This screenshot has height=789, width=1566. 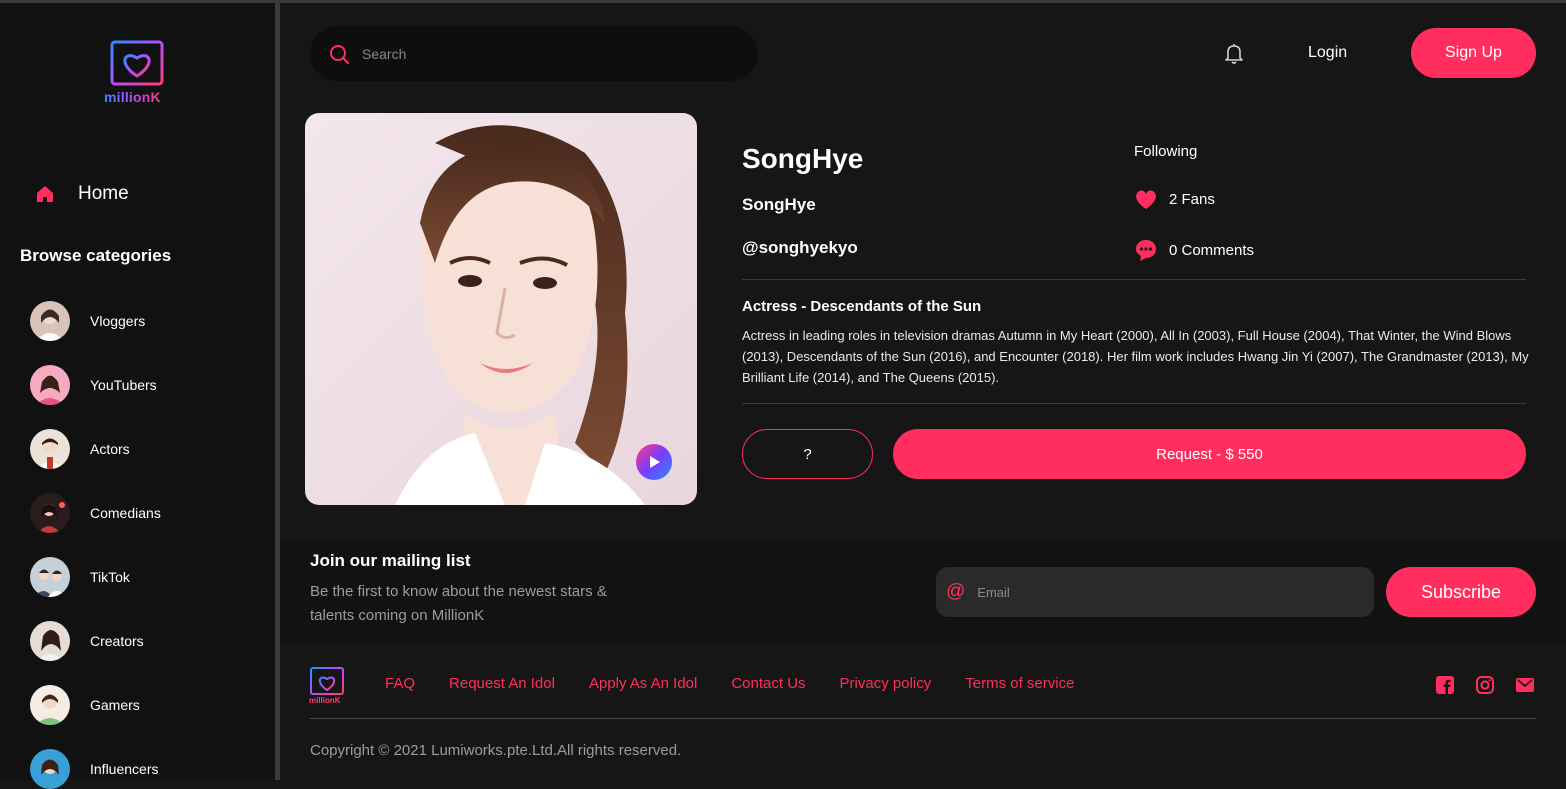 What do you see at coordinates (956, 591) in the screenshot?
I see `at-icon: @` at bounding box center [956, 591].